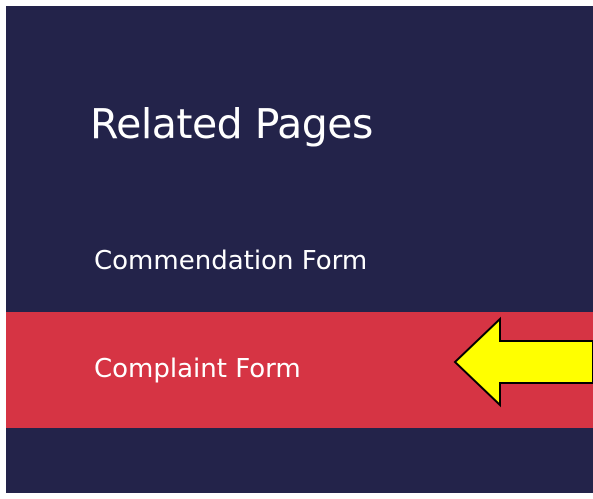 This screenshot has height=499, width=593. I want to click on commendation-form-link: Commendation Form, so click(299, 262).